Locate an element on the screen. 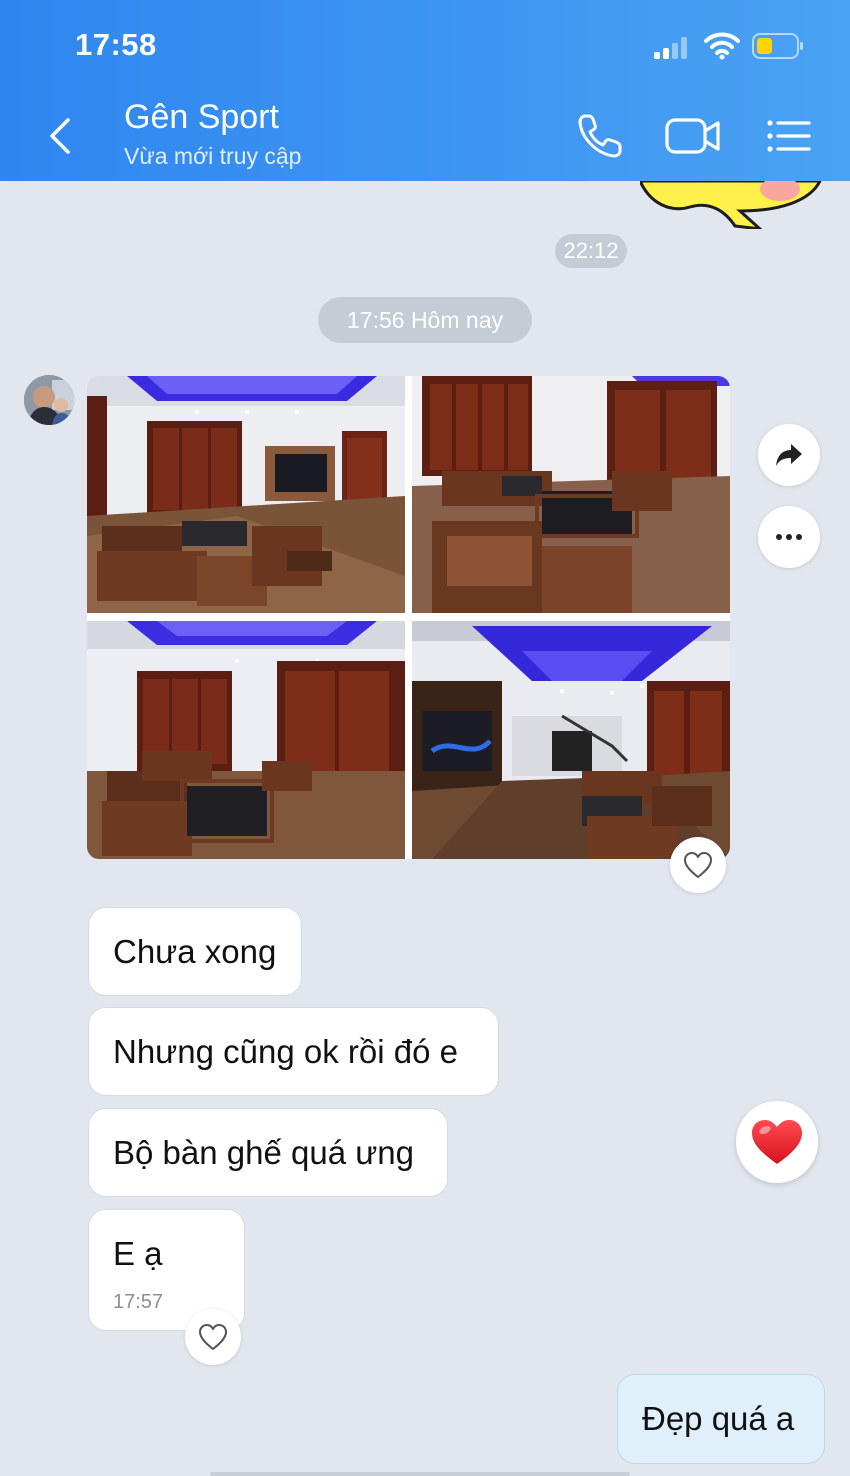  contact-name: Gên Sport is located at coordinates (201, 117).